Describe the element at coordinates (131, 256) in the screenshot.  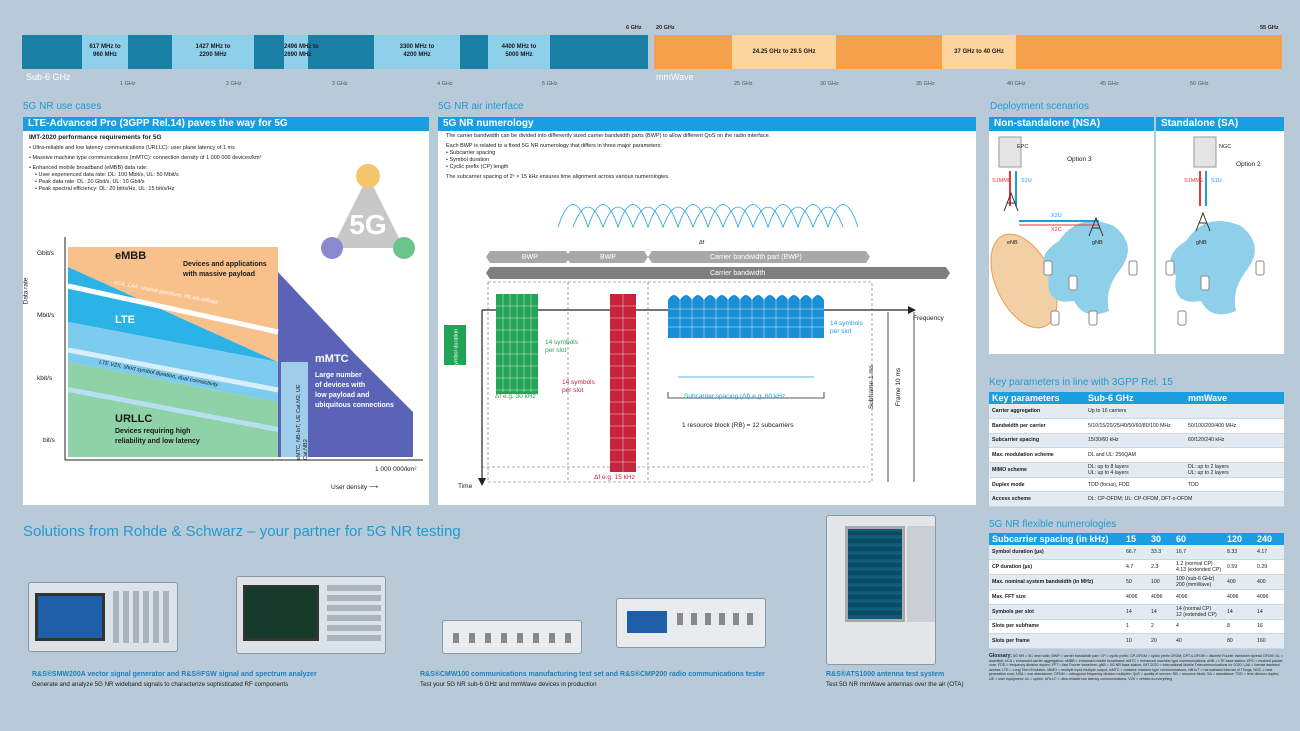
I see `embb-label: eMBB` at that location.